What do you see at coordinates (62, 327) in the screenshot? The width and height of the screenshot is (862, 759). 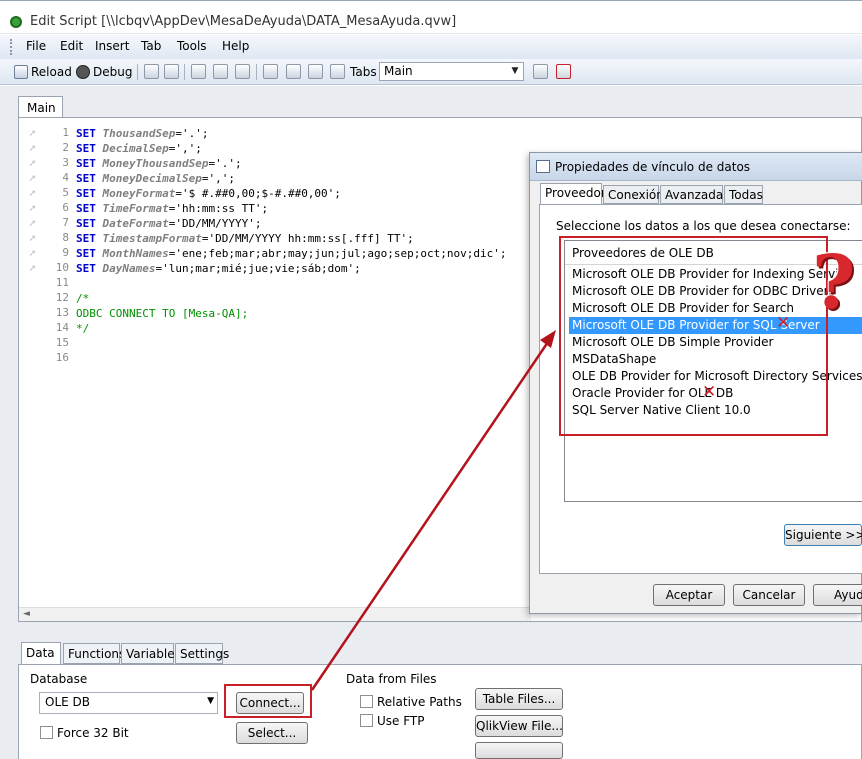 I see `line-number-text: 14` at bounding box center [62, 327].